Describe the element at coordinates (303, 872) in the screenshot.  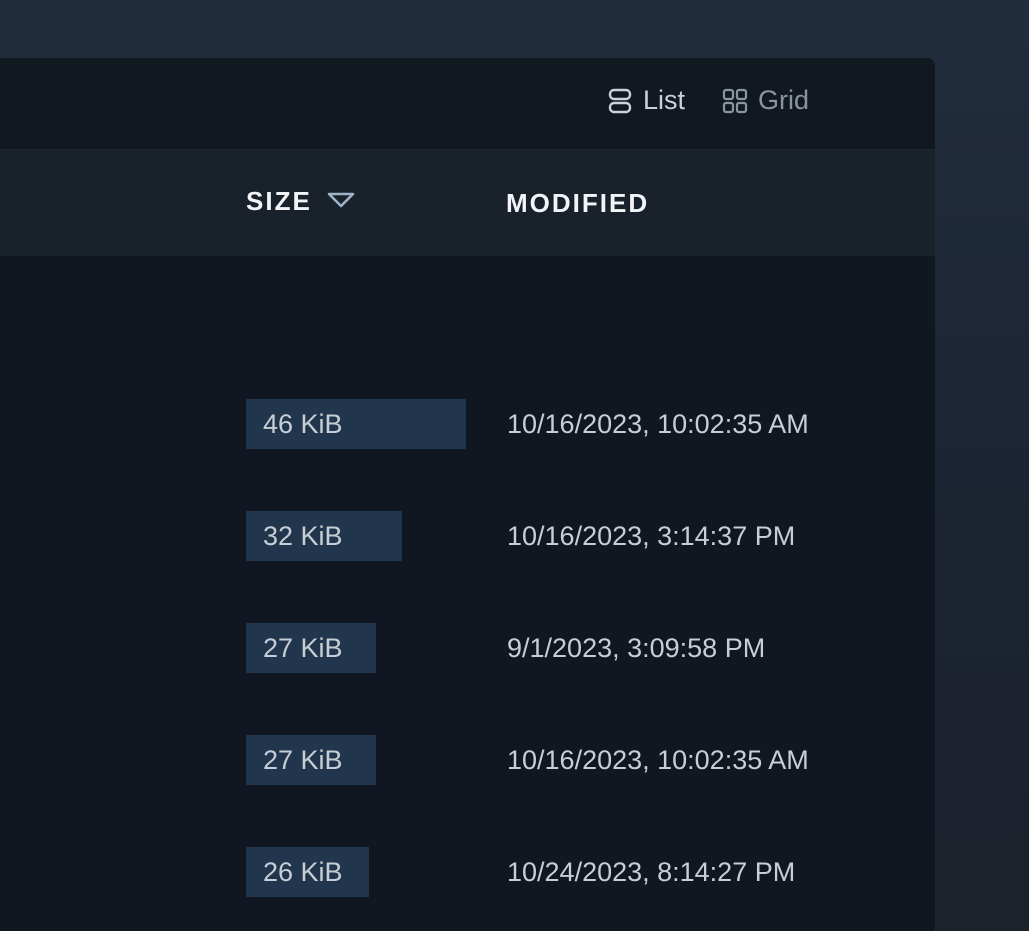
I see `file-size: 26 KiB` at that location.